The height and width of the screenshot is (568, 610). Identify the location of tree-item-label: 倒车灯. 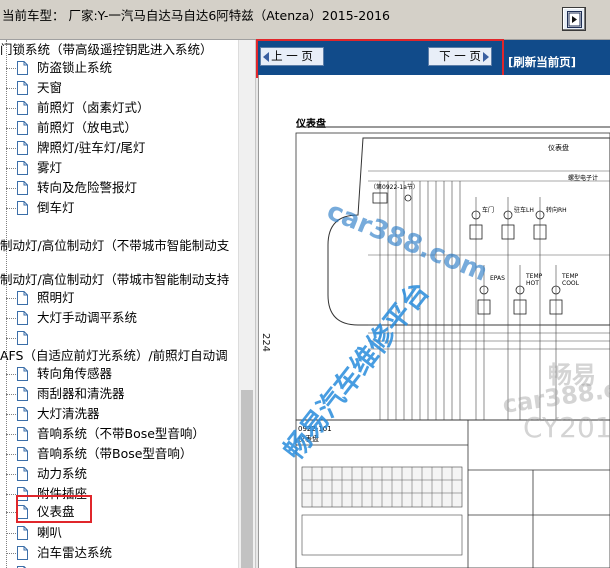
(56, 207).